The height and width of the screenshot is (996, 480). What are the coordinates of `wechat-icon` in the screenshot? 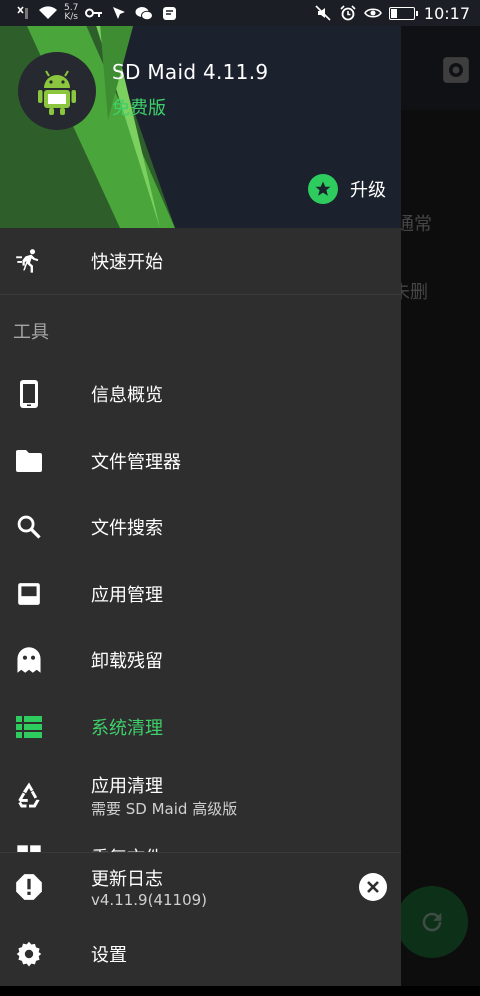 It's located at (144, 13).